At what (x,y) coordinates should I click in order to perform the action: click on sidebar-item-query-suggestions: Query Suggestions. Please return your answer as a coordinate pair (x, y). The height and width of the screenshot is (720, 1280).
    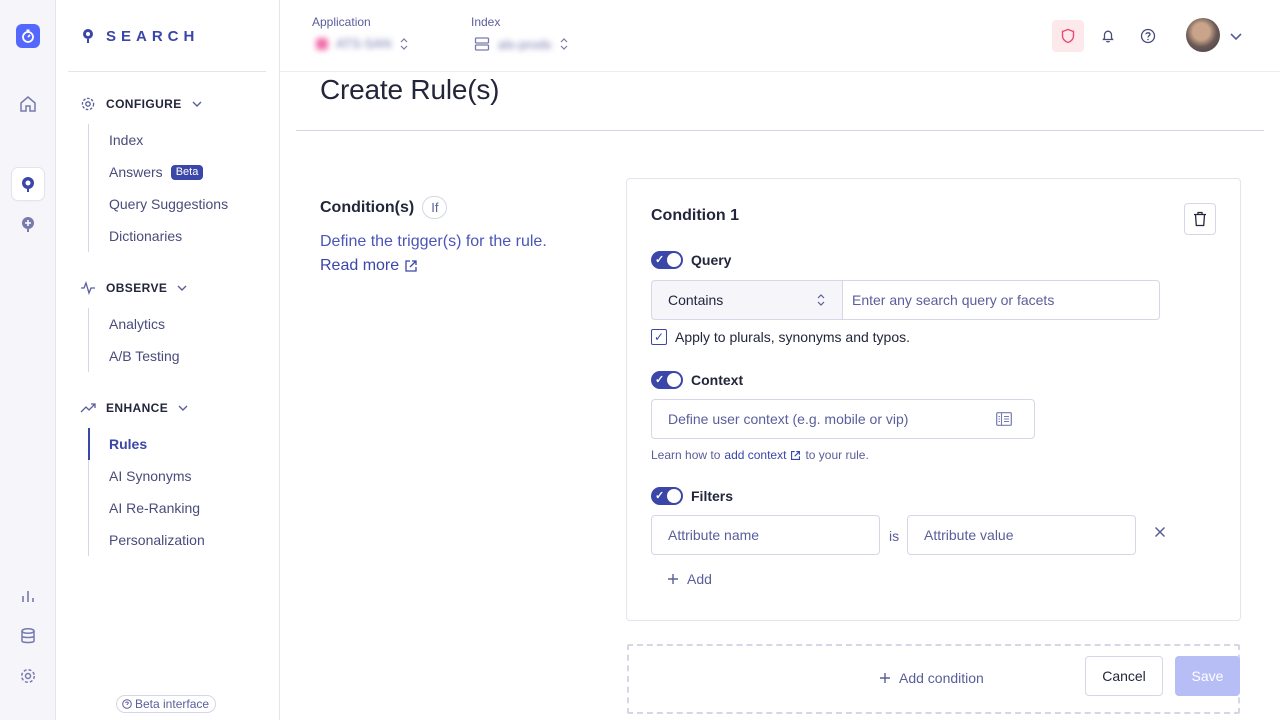
    Looking at the image, I should click on (158, 204).